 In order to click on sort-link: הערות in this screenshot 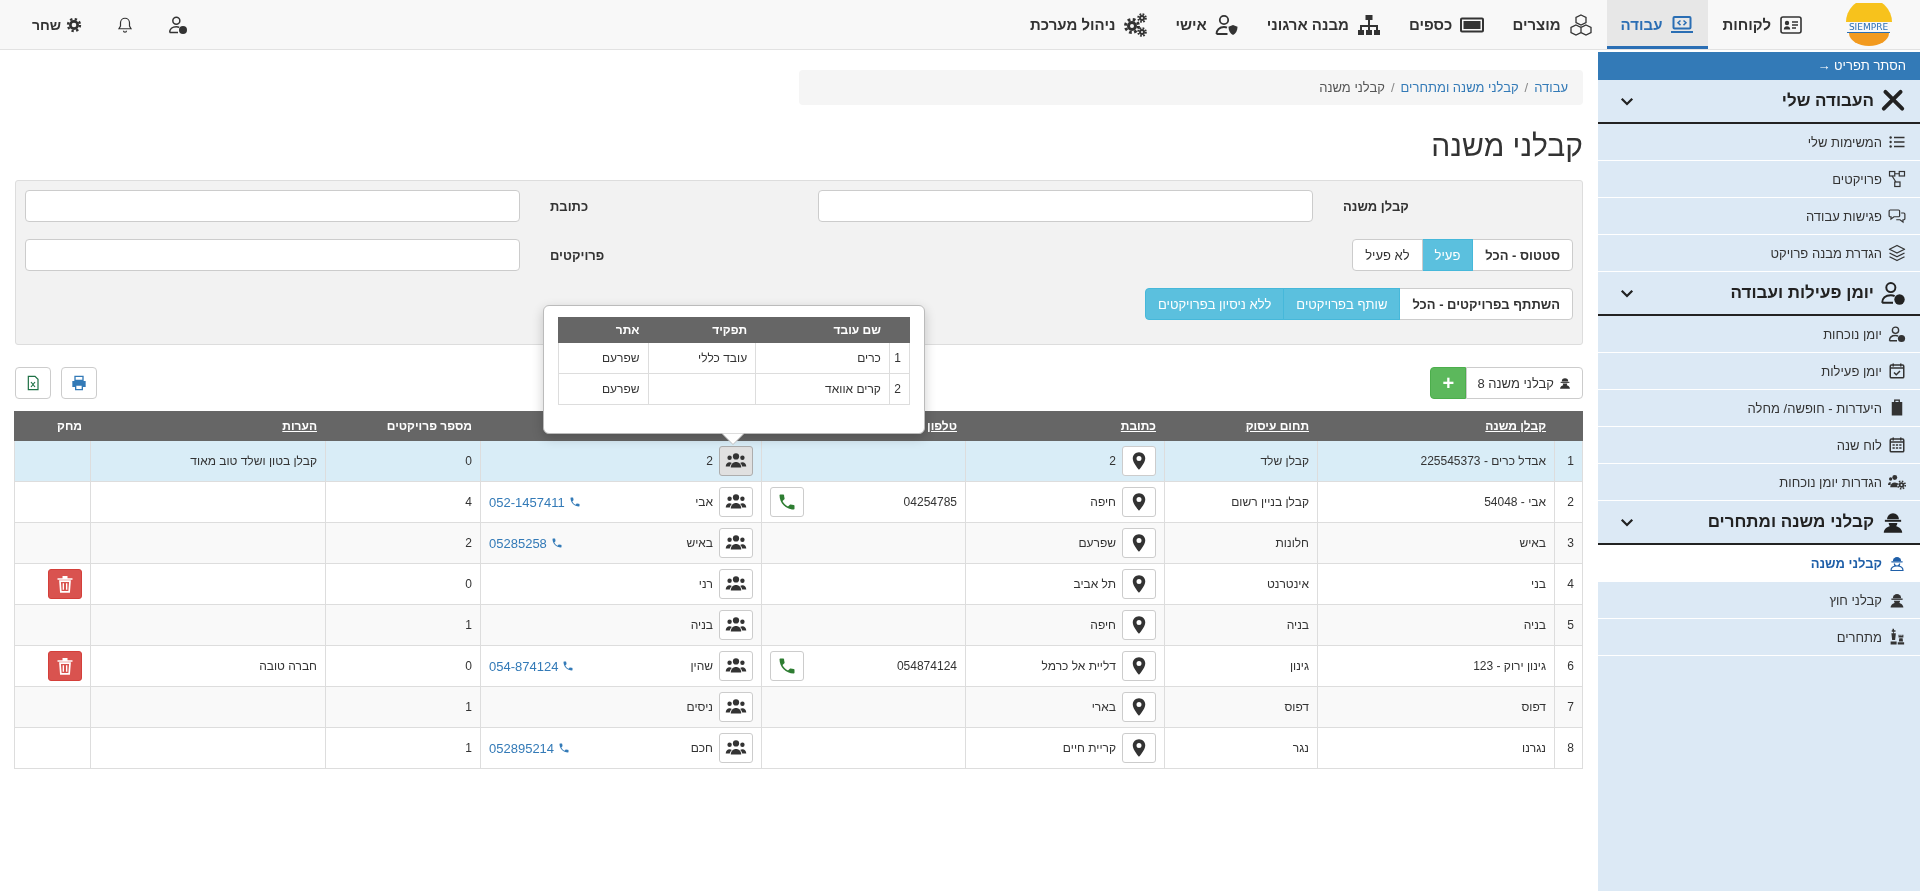, I will do `click(299, 426)`.